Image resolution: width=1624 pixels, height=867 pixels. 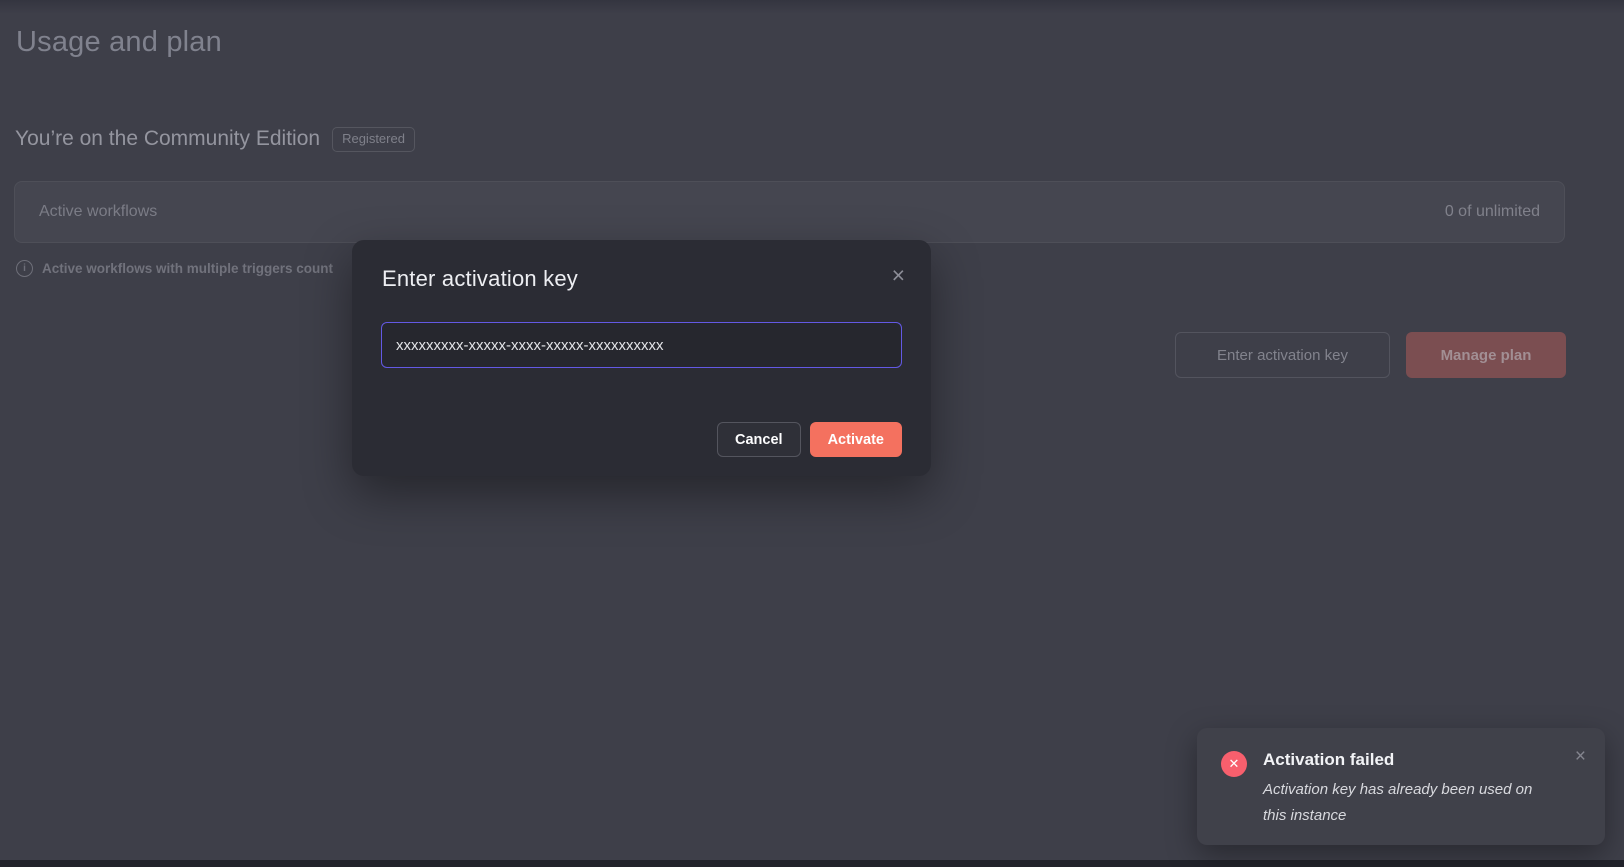 What do you see at coordinates (855, 439) in the screenshot?
I see `activate-button: Activate` at bounding box center [855, 439].